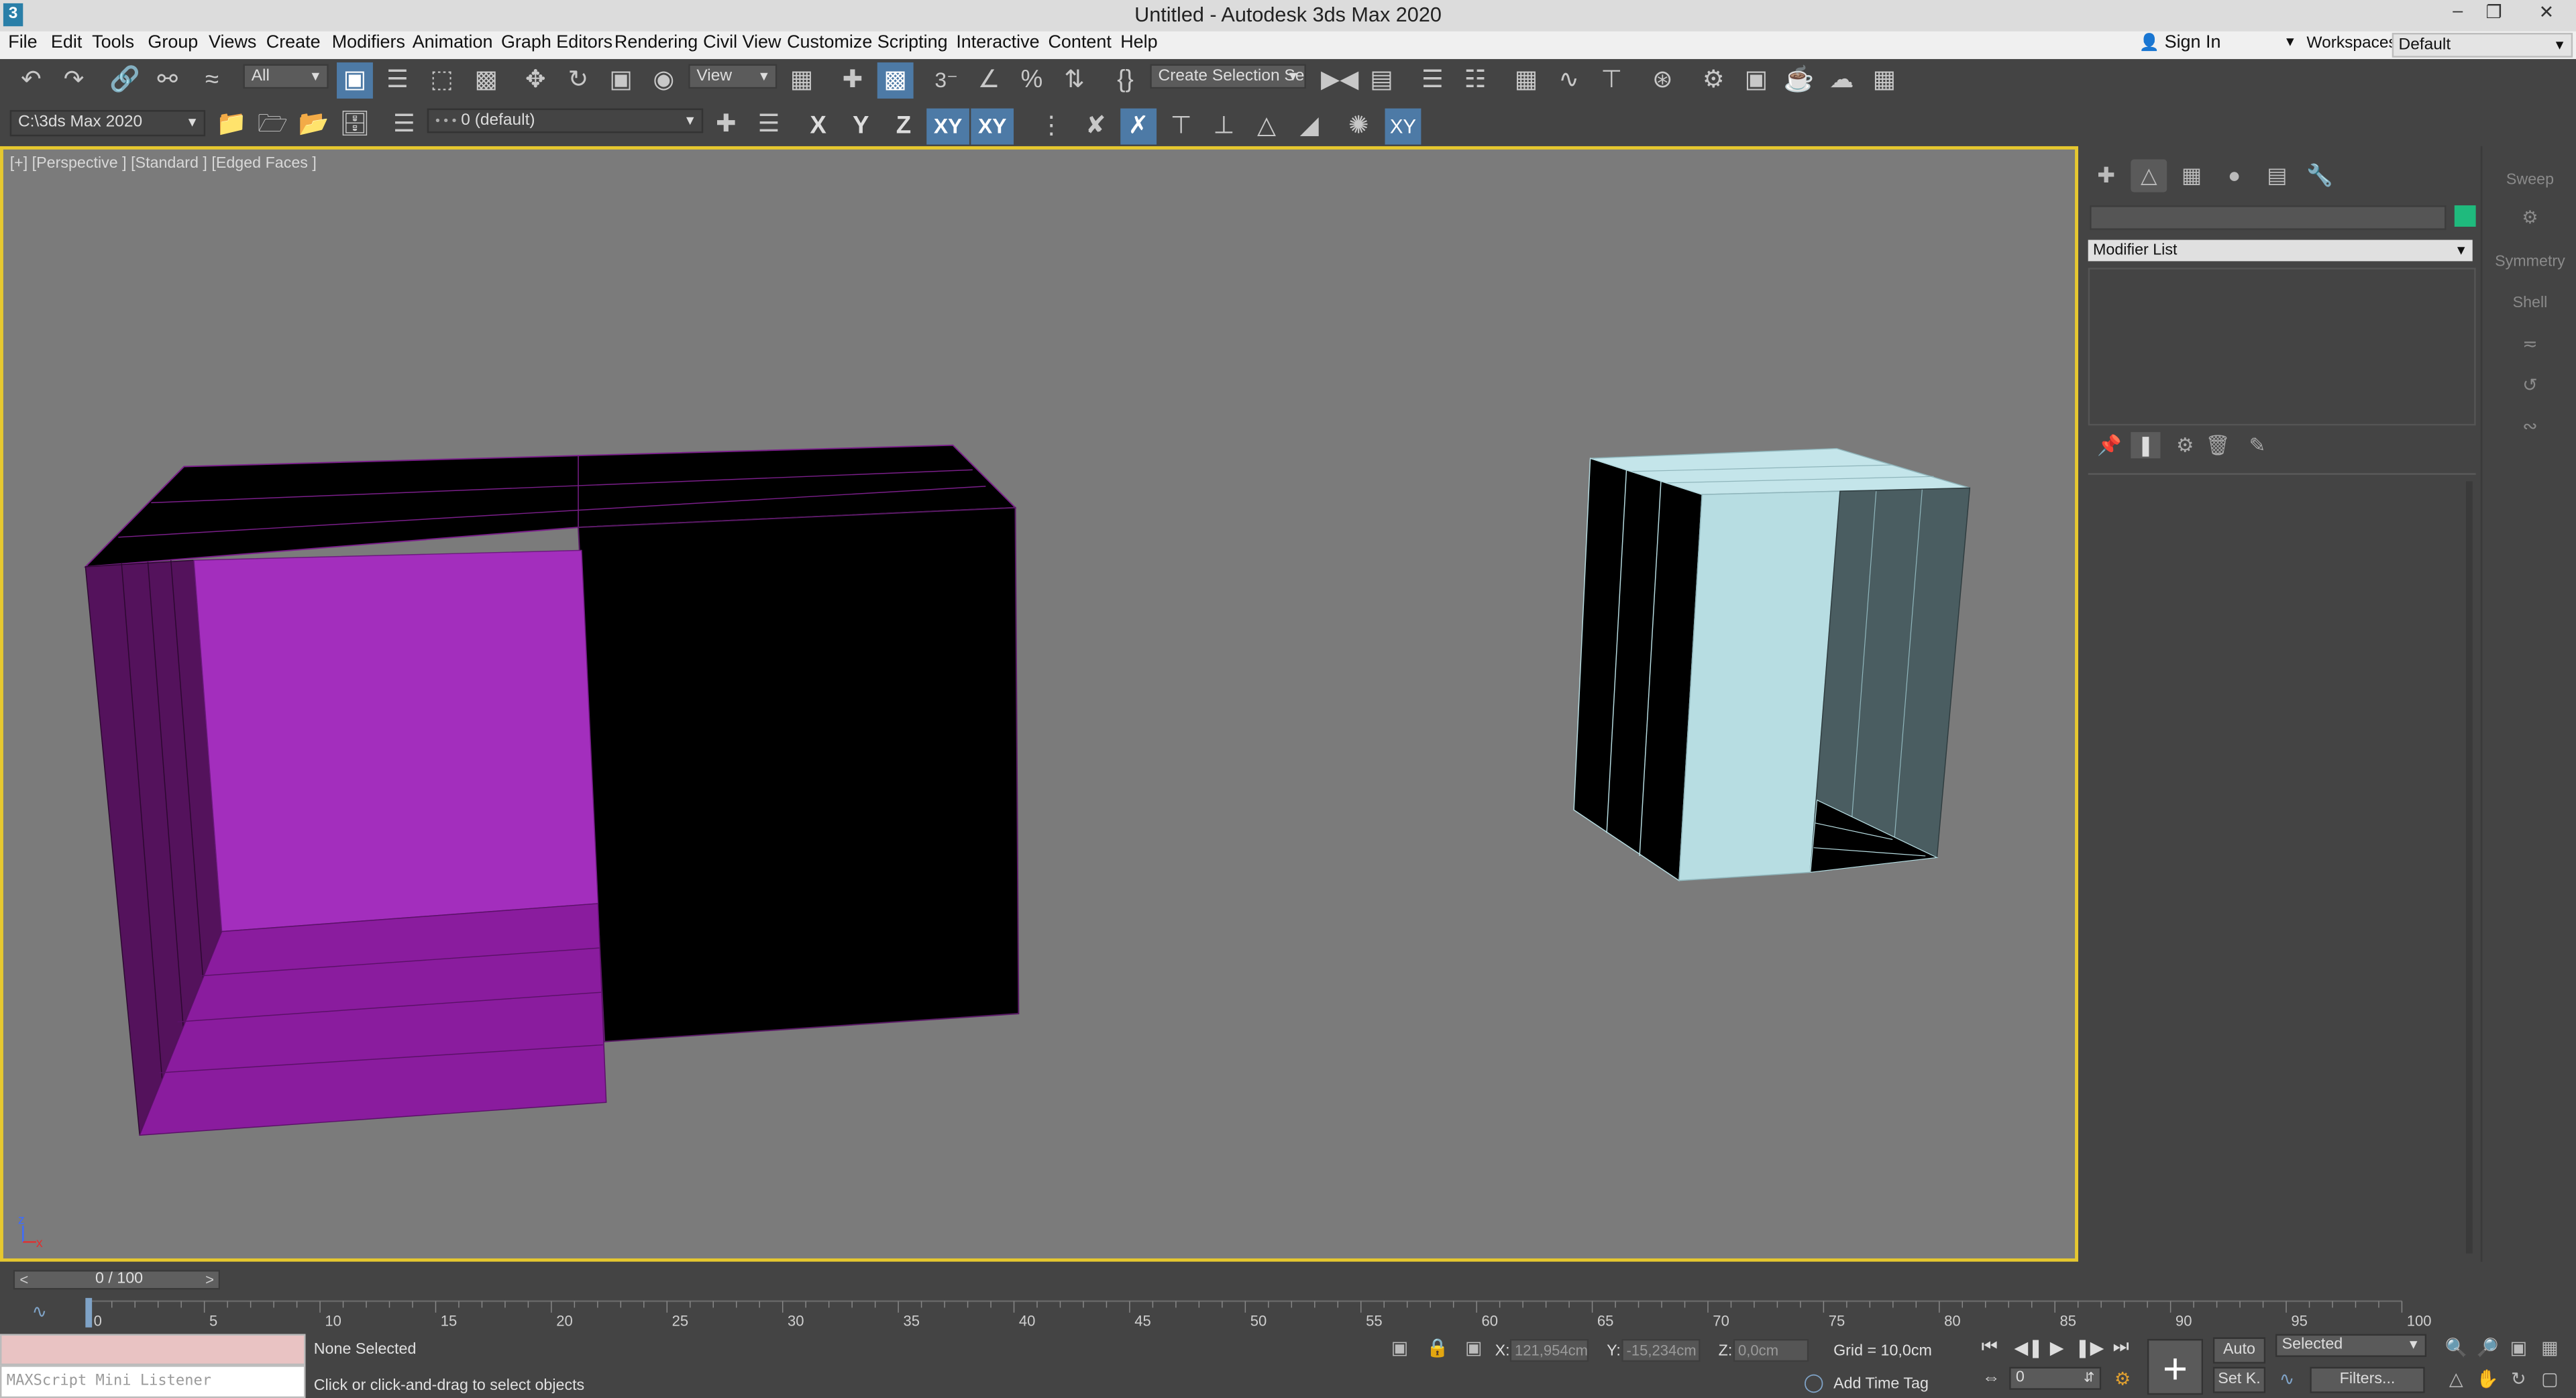 The height and width of the screenshot is (1398, 2576). Describe the element at coordinates (2239, 1380) in the screenshot. I see `set-key-button: Set K.` at that location.